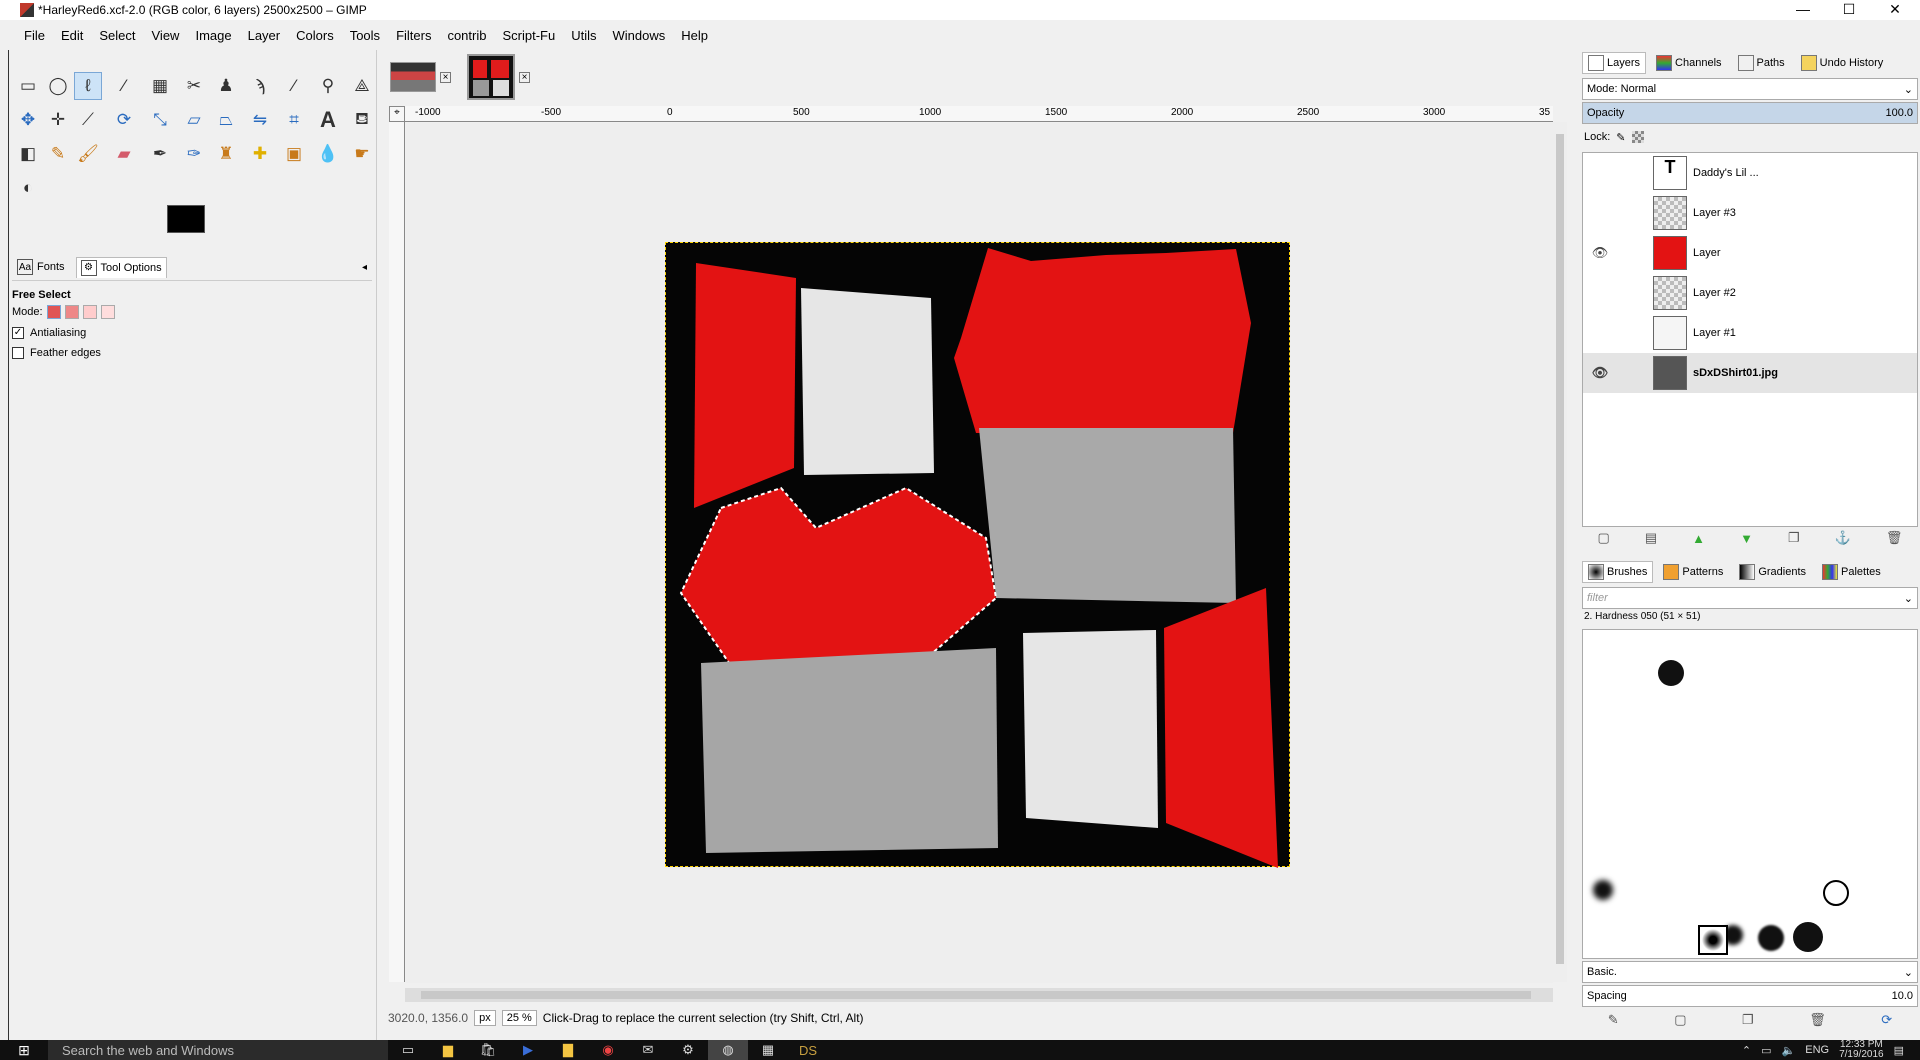 This screenshot has height=1060, width=1920. What do you see at coordinates (1851, 572) in the screenshot?
I see `tab-palettes: Palettes` at bounding box center [1851, 572].